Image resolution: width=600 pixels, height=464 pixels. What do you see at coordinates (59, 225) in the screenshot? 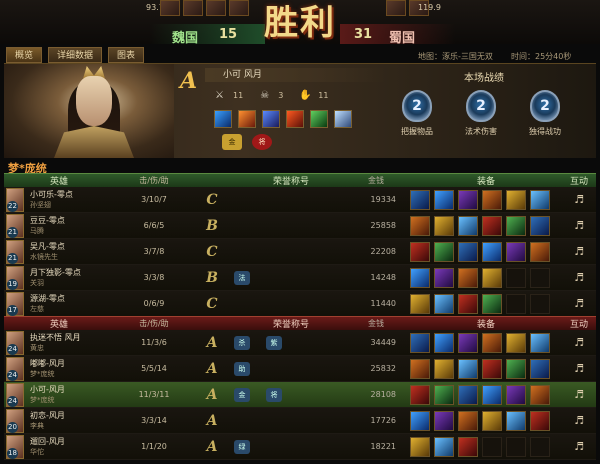
I see `hero-cell: 21 豆豆-零点 马腾` at bounding box center [59, 225].